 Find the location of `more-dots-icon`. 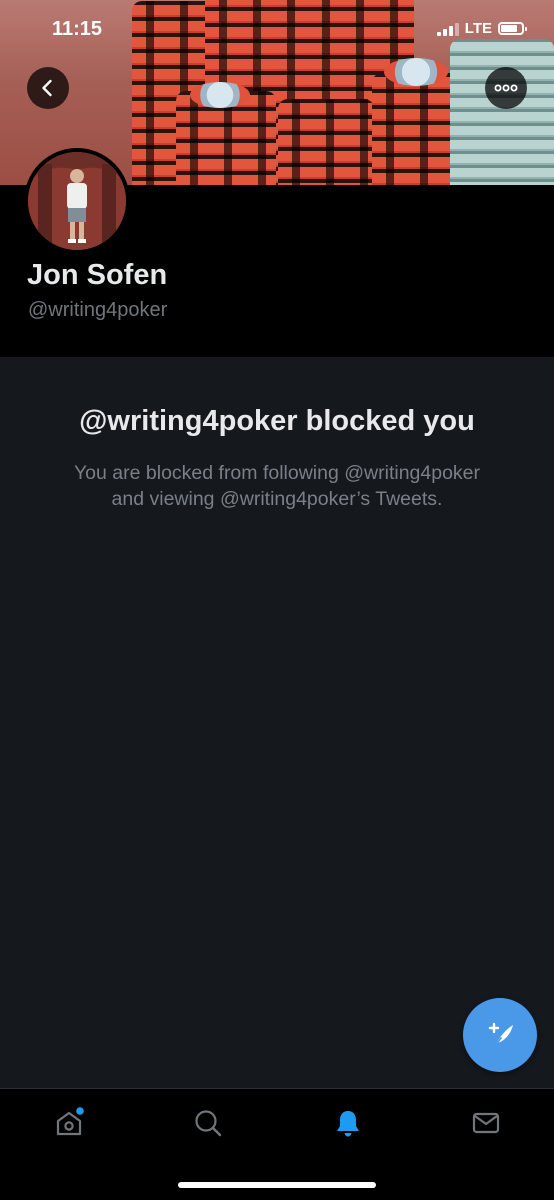

more-dots-icon is located at coordinates (506, 88).